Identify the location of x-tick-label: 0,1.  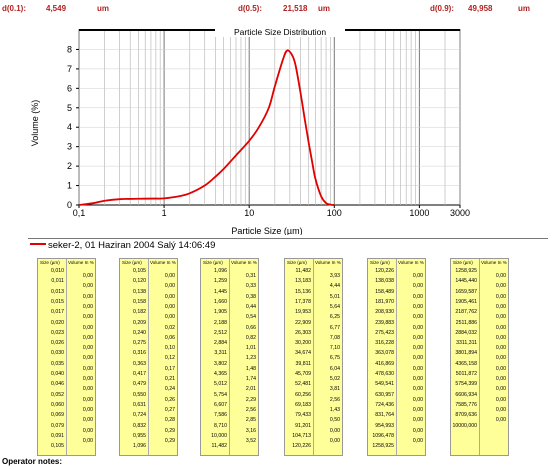
(79, 213).